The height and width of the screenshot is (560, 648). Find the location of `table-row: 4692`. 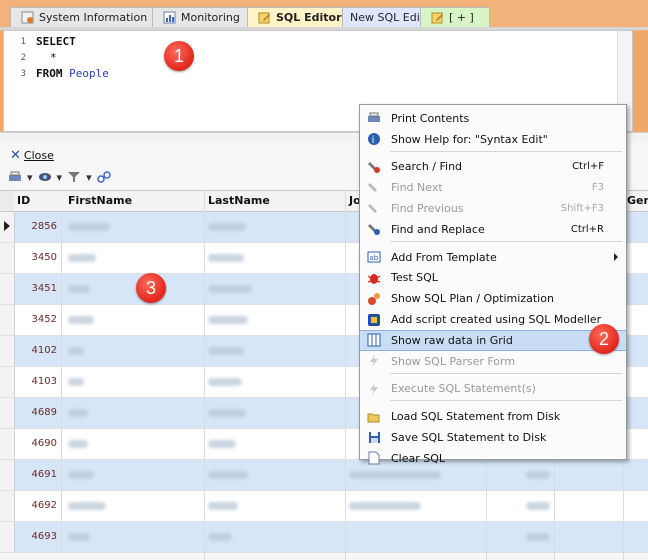

table-row: 4692 is located at coordinates (324, 506).